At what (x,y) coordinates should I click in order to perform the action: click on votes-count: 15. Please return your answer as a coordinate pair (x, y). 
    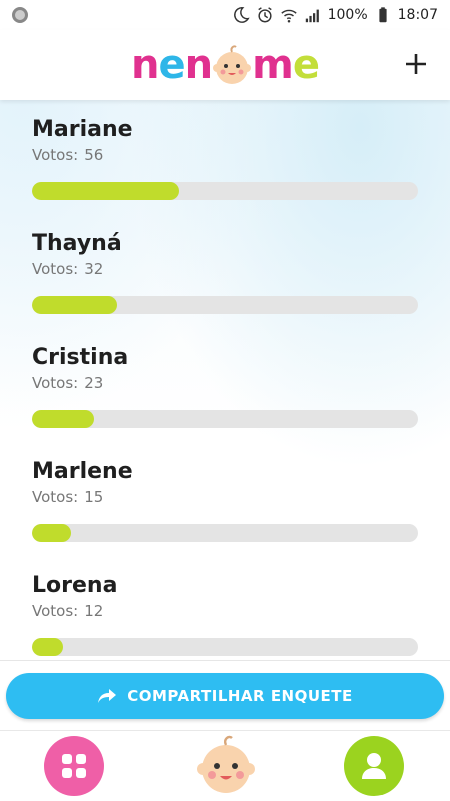
    Looking at the image, I should click on (94, 497).